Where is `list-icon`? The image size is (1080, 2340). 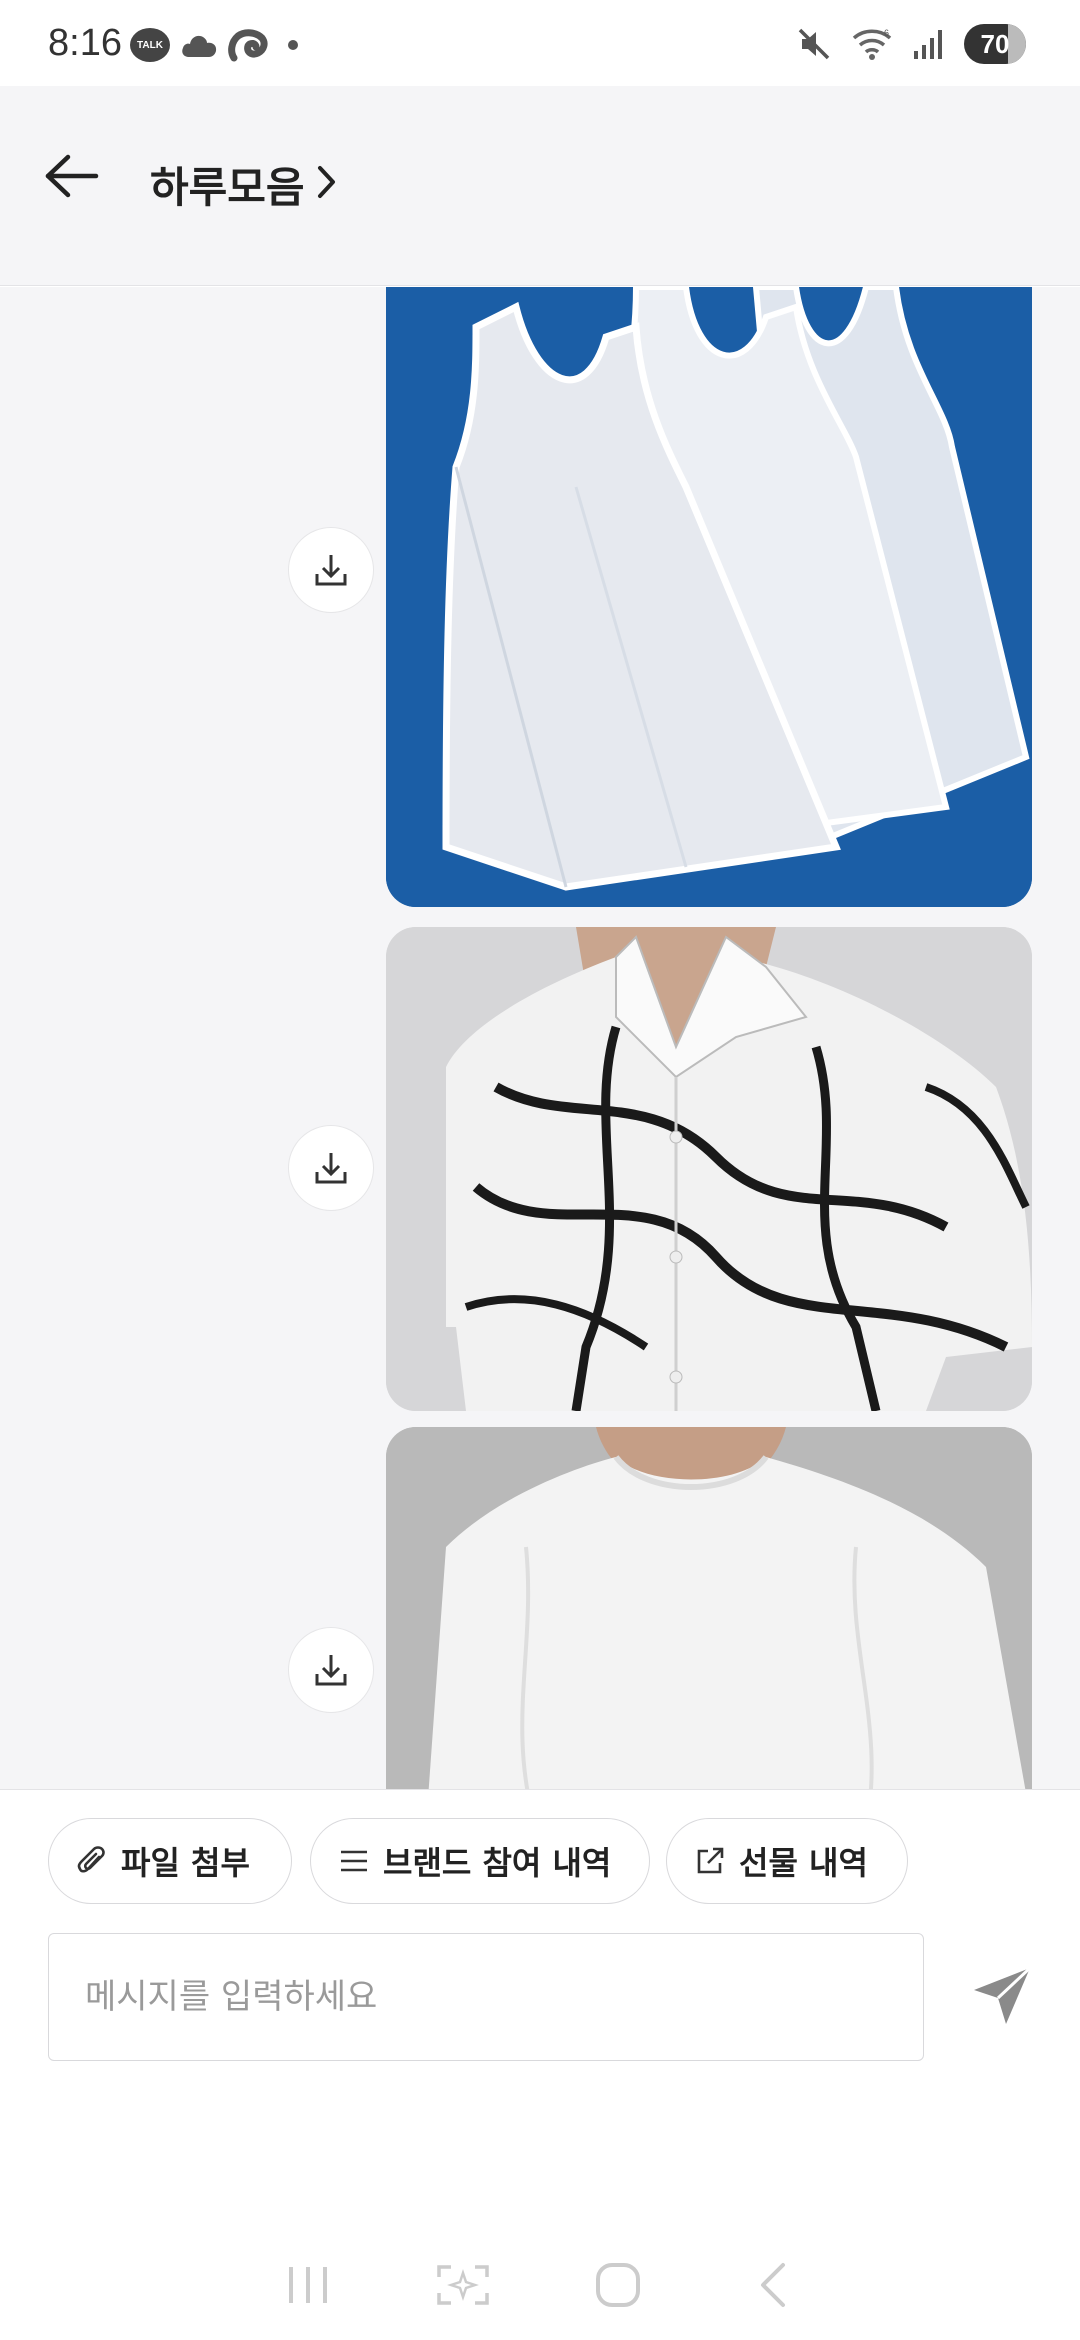
list-icon is located at coordinates (354, 1861).